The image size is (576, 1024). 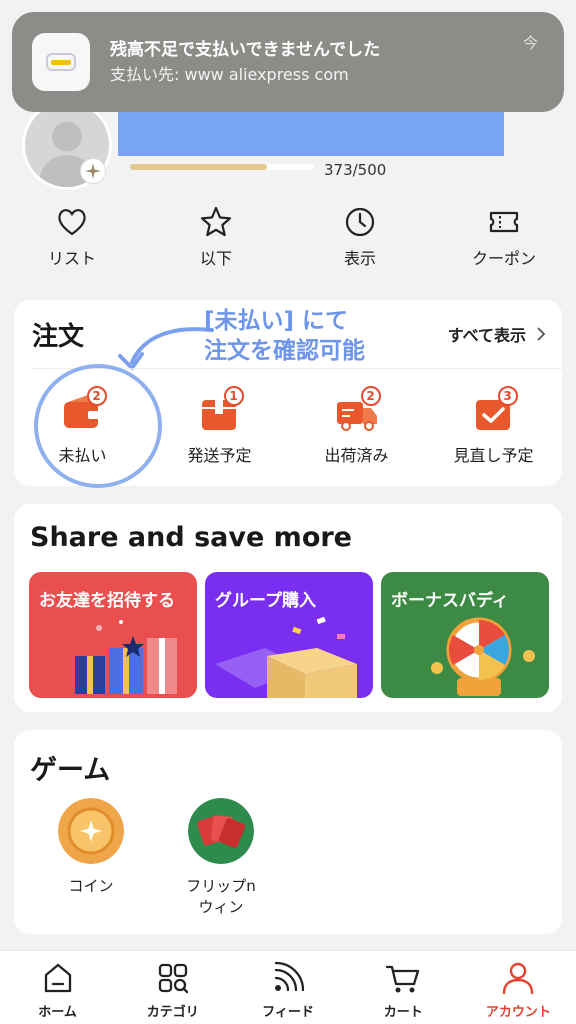 What do you see at coordinates (360, 245) in the screenshot?
I see `quick-link-history: 表示` at bounding box center [360, 245].